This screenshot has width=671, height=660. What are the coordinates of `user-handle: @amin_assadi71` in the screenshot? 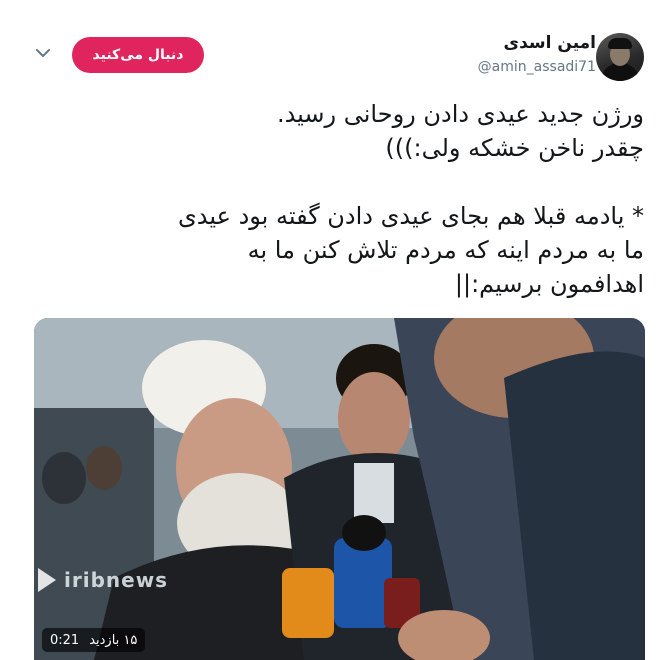 It's located at (537, 67).